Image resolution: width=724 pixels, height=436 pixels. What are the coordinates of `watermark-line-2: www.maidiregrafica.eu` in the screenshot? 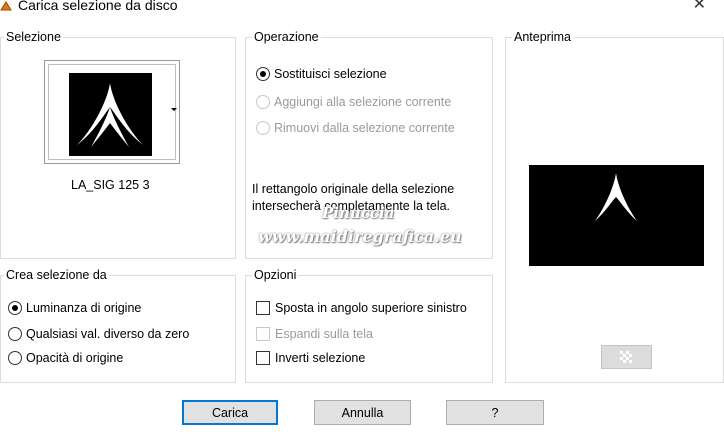 It's located at (360, 236).